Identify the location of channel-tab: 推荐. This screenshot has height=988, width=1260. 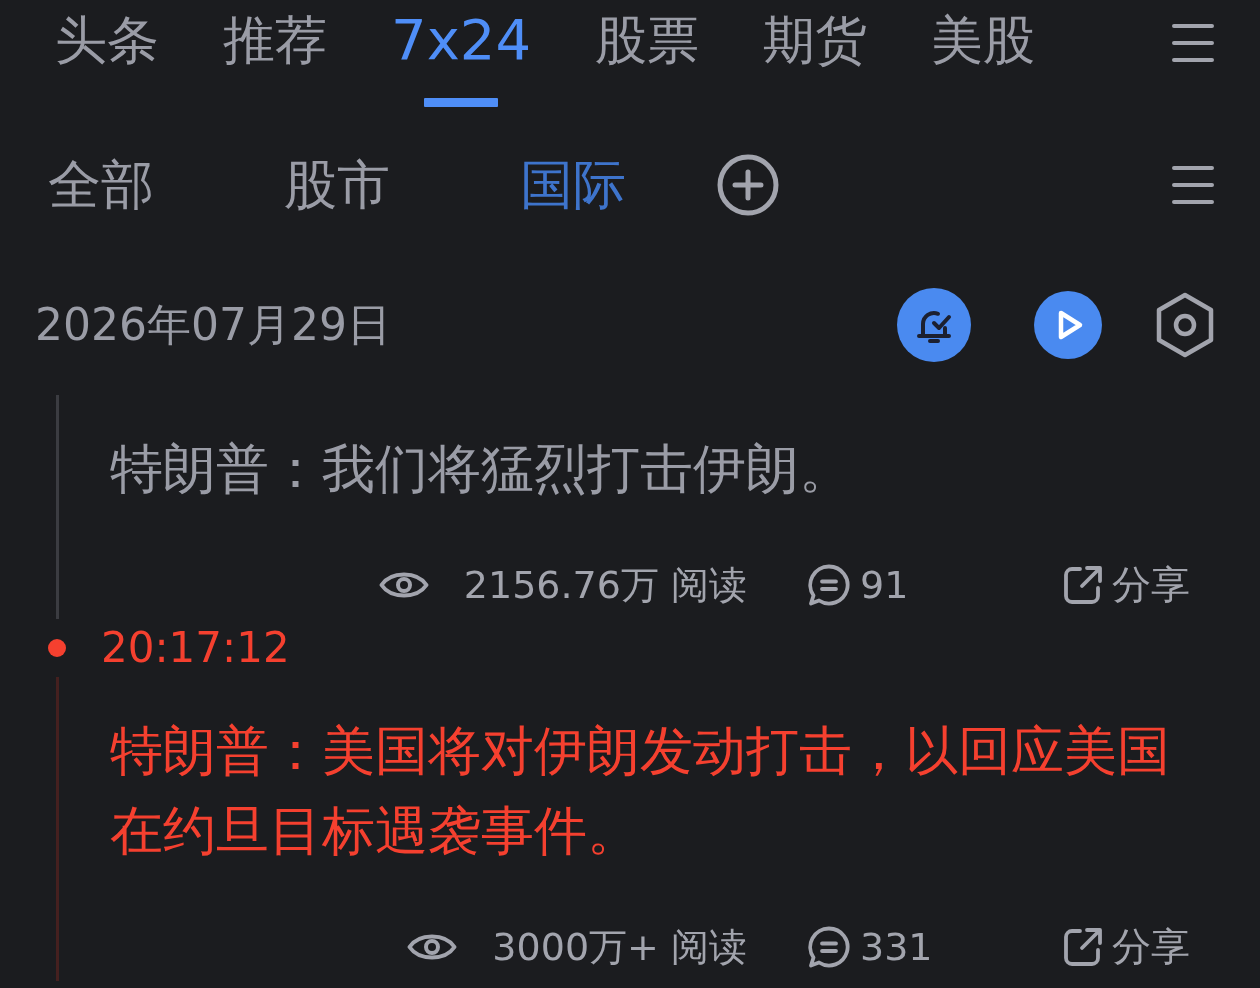
(275, 53).